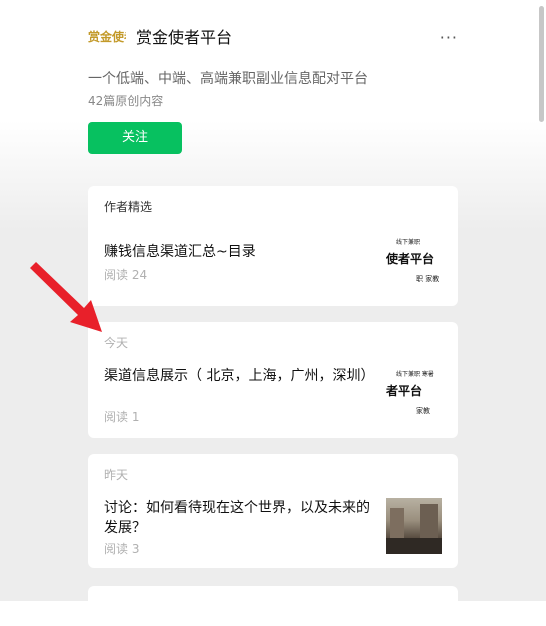 The height and width of the screenshot is (626, 546). Describe the element at coordinates (423, 411) in the screenshot. I see `thumb-text: 家教` at that location.